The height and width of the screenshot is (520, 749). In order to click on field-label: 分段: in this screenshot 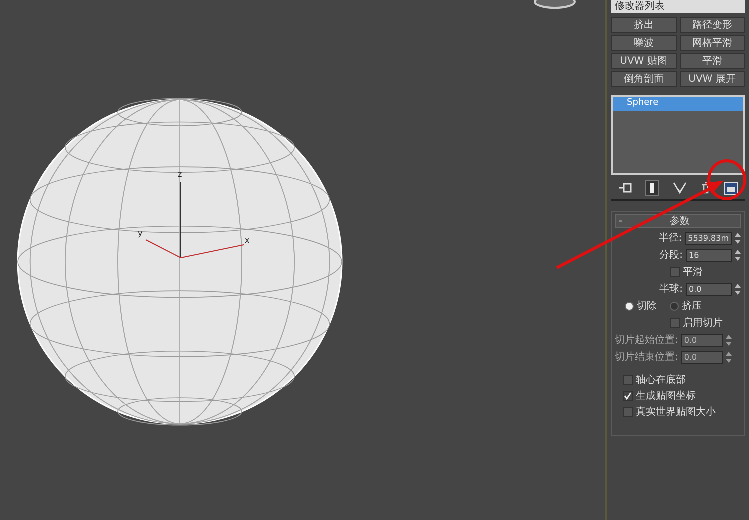, I will do `click(671, 255)`.